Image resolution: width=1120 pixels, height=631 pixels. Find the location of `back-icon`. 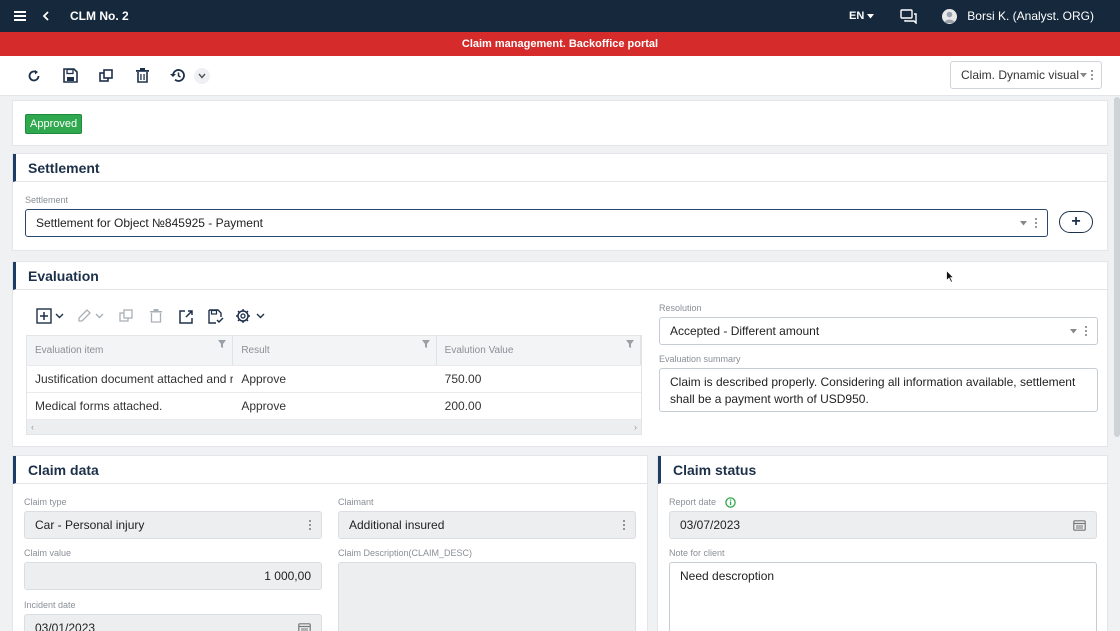

back-icon is located at coordinates (46, 16).